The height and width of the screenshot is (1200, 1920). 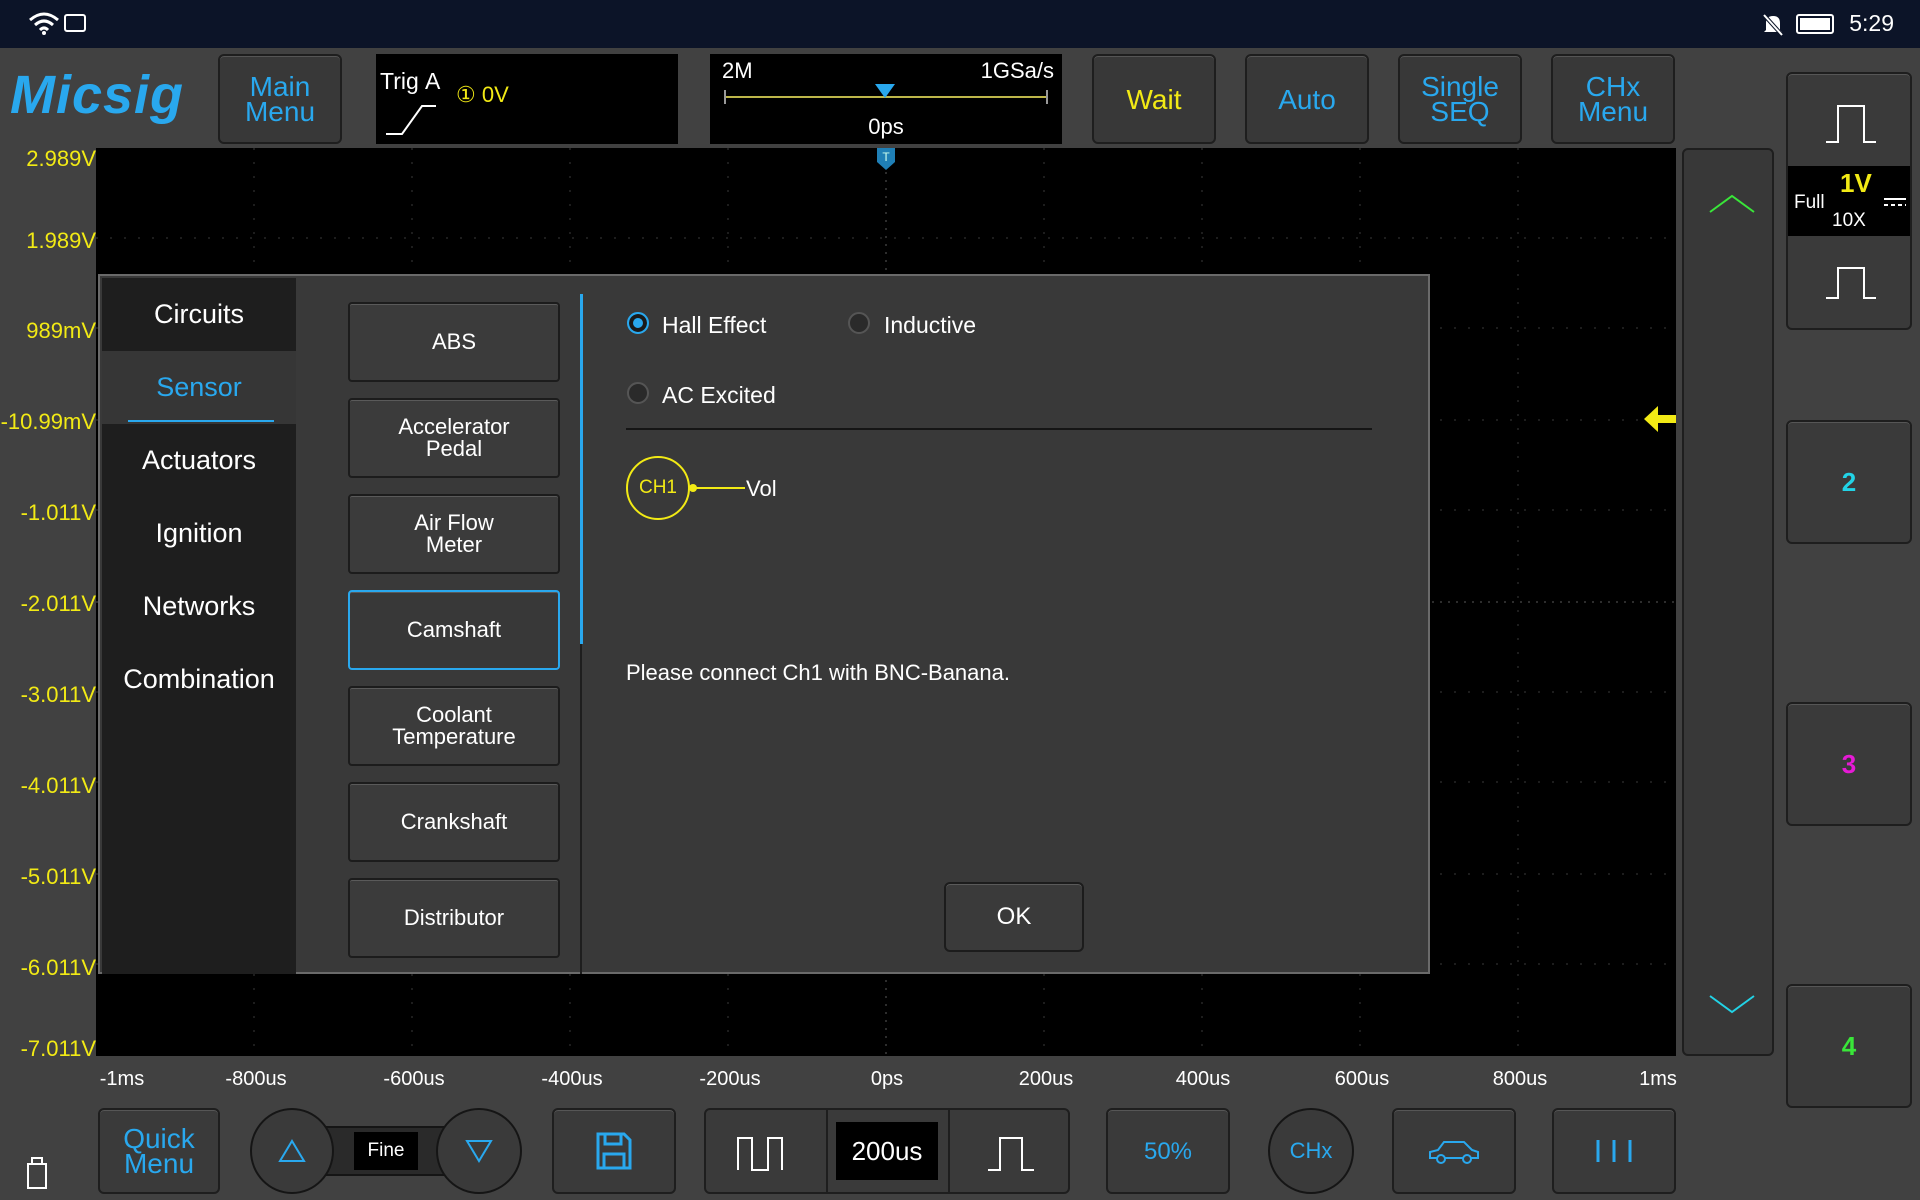 What do you see at coordinates (454, 726) in the screenshot?
I see `sensor-button-coolant-temperature: Coolant Temperature` at bounding box center [454, 726].